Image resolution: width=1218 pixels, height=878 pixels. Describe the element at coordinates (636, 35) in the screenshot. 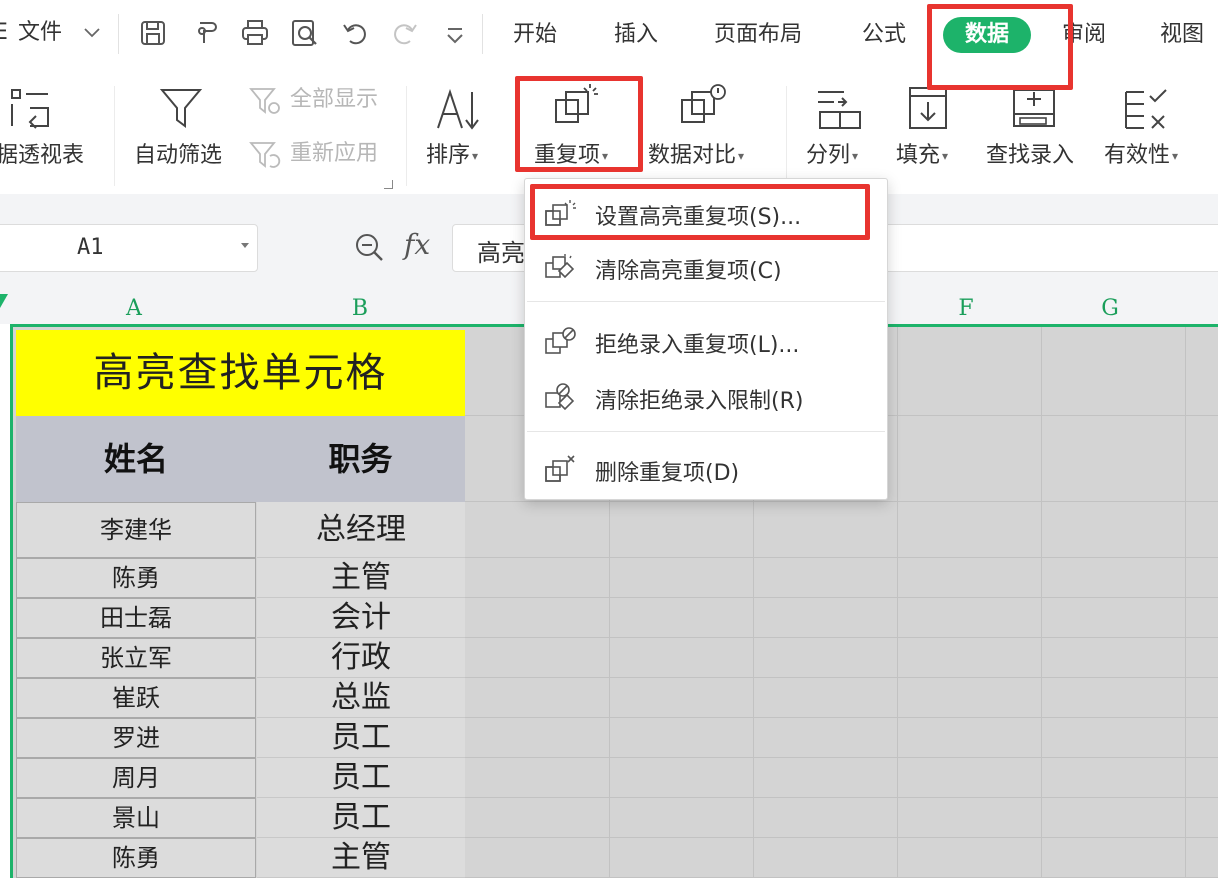

I see `tab-insert: 插入` at that location.